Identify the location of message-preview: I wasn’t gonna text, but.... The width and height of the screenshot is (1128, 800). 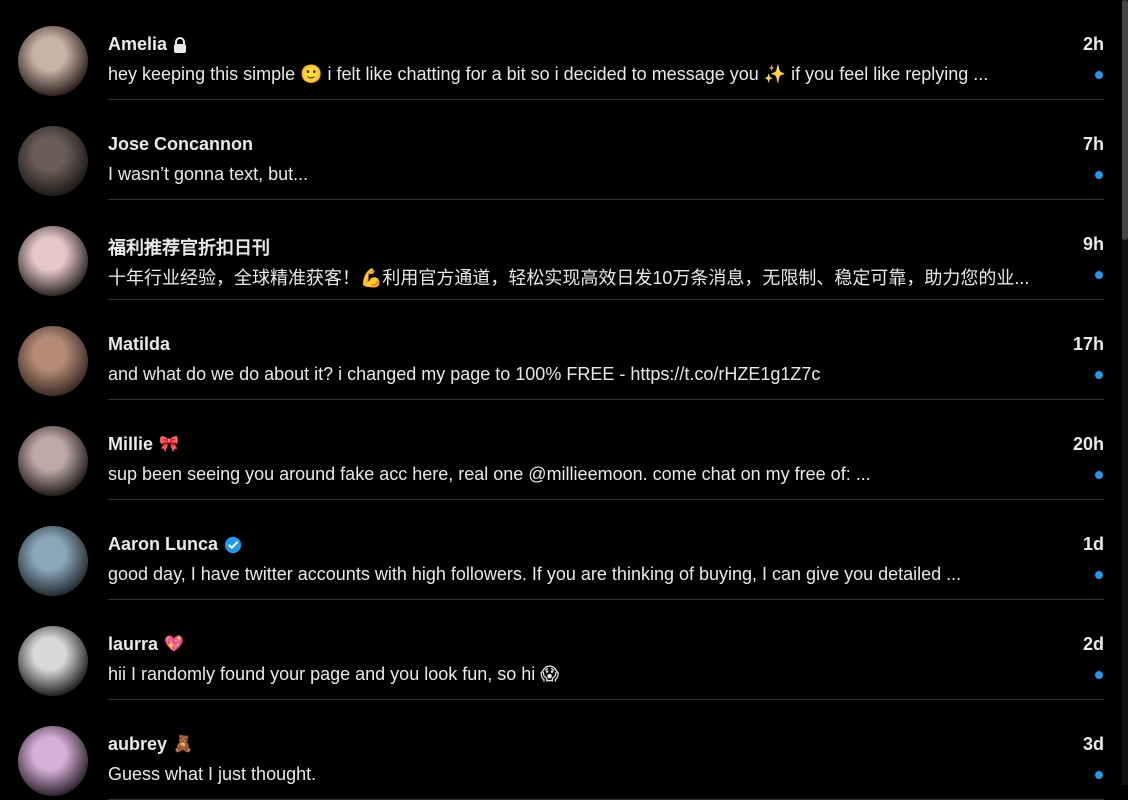
(208, 174).